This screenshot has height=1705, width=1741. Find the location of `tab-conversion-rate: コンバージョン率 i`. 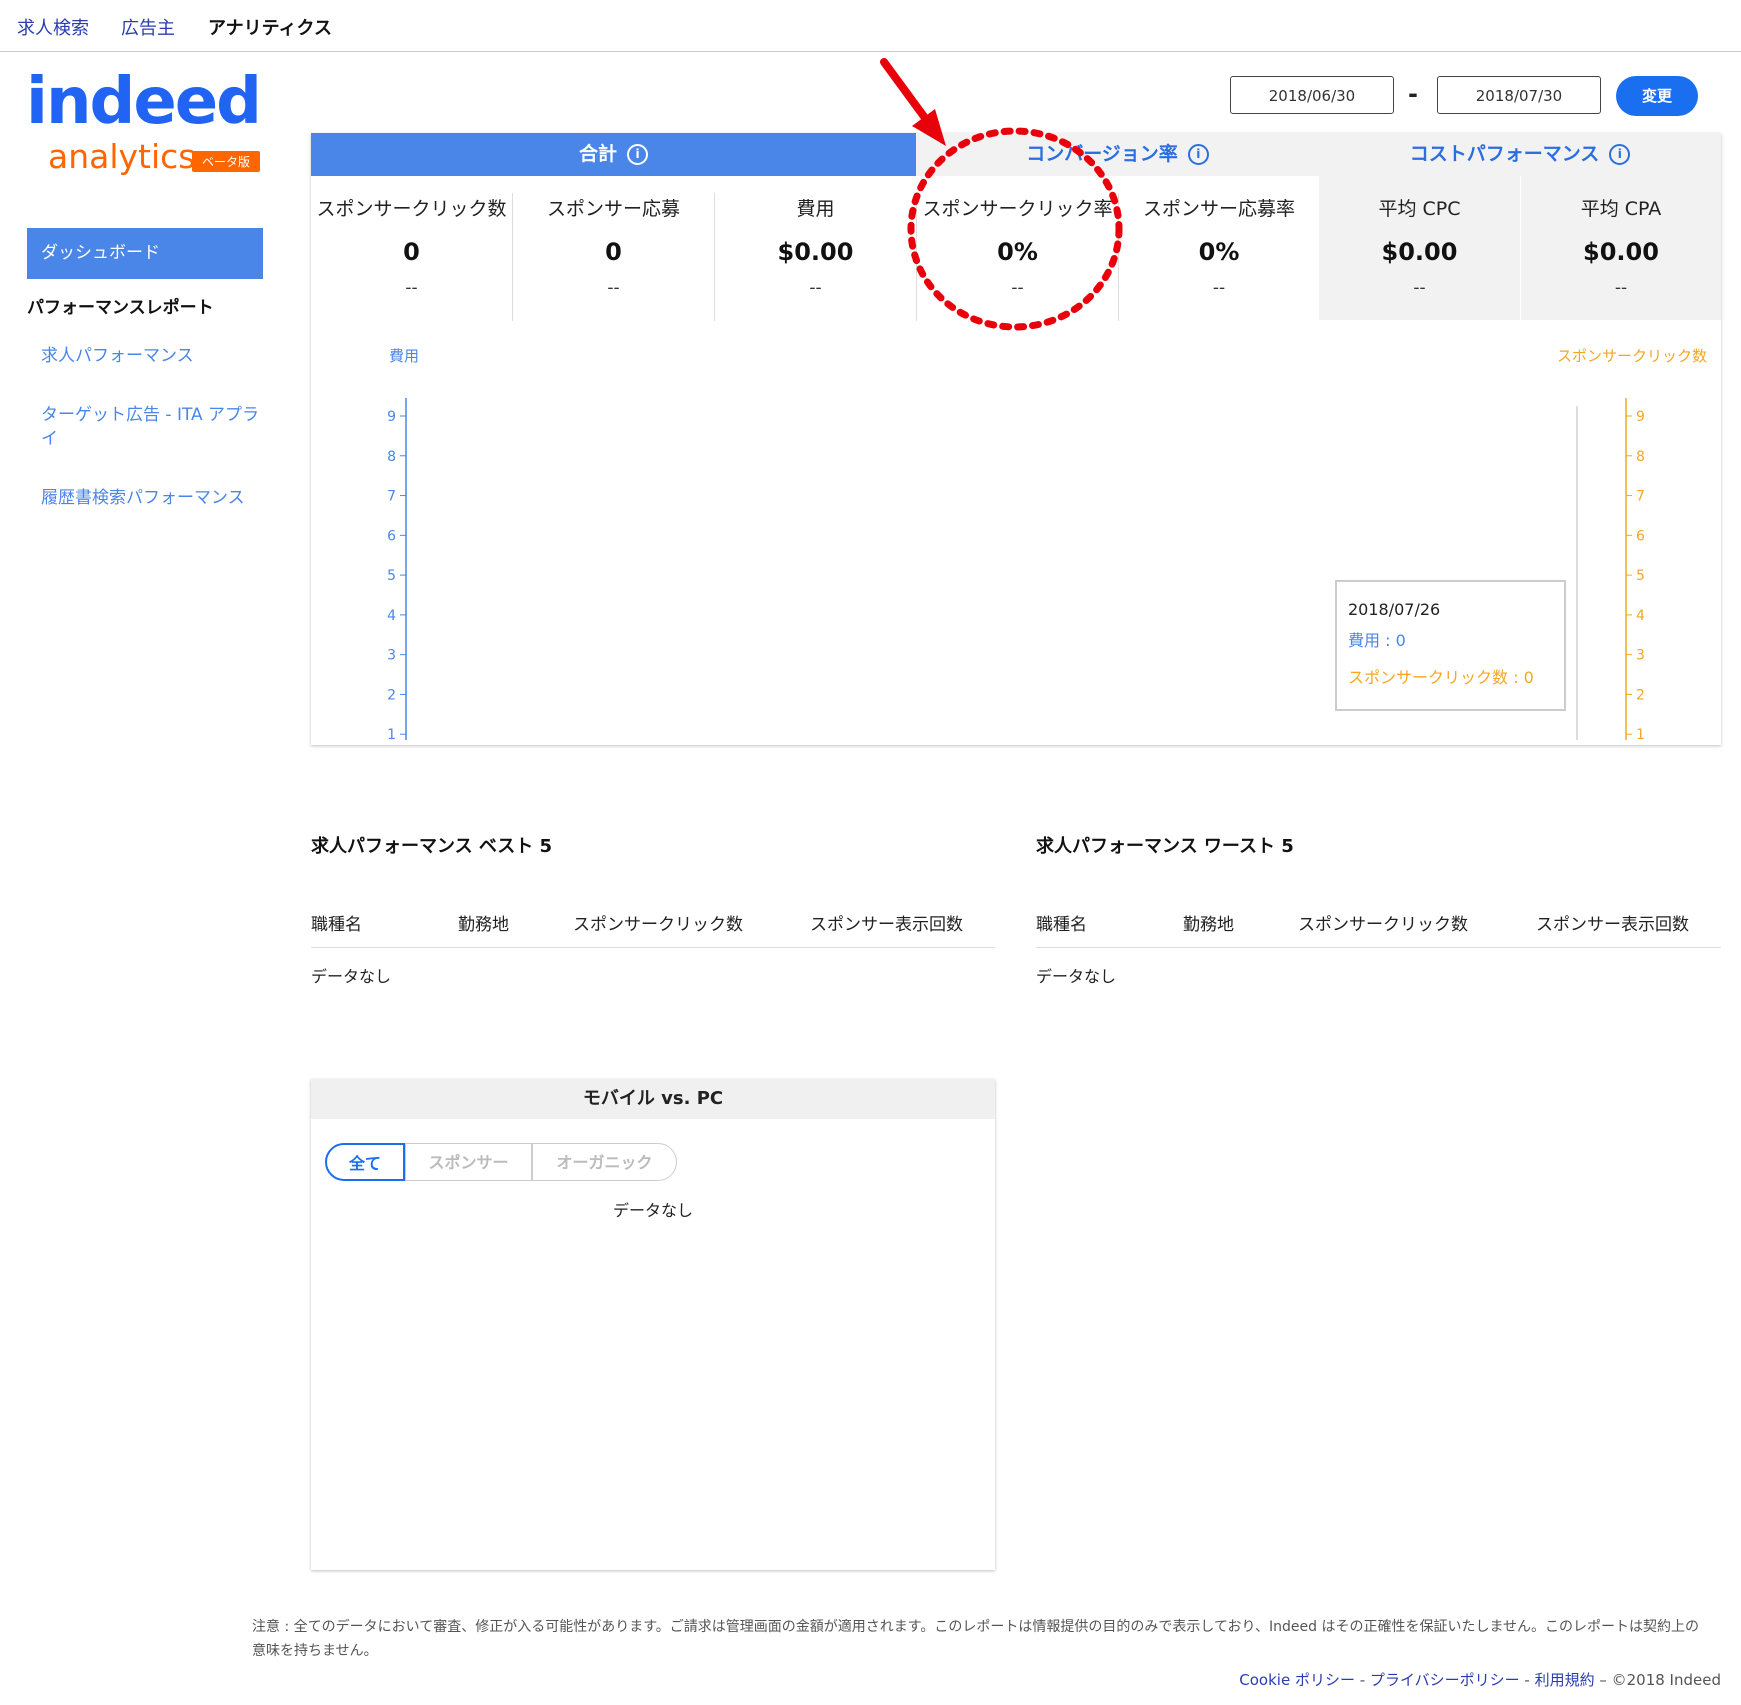

tab-conversion-rate: コンバージョン率 i is located at coordinates (1117, 154).